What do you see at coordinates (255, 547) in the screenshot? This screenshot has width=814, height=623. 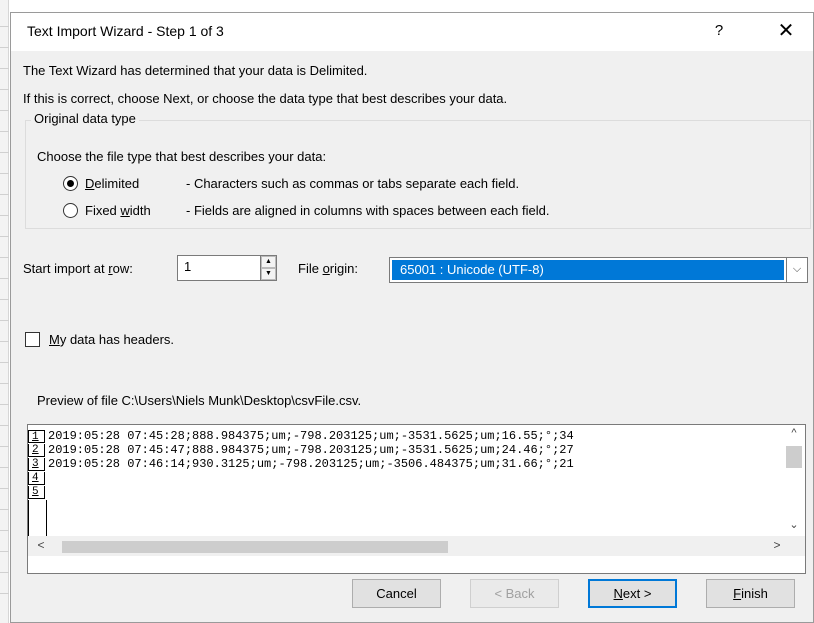 I see `horizontal-scroll-thumb` at bounding box center [255, 547].